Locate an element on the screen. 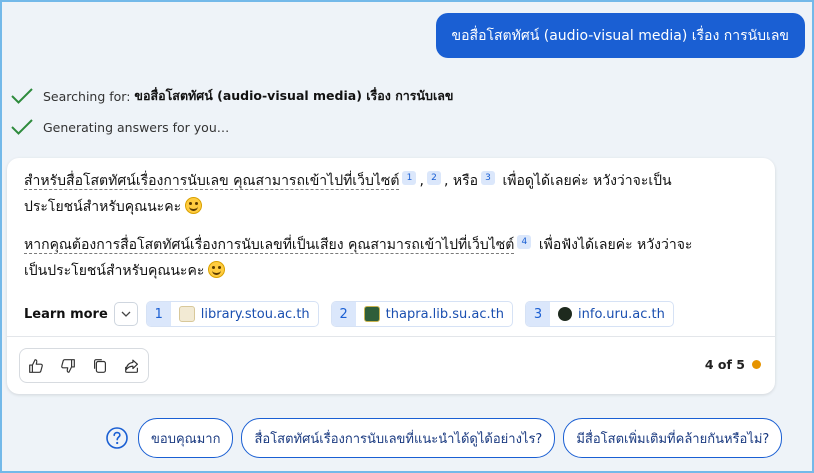 This screenshot has height=473, width=814. citation-3: 3 is located at coordinates (488, 178).